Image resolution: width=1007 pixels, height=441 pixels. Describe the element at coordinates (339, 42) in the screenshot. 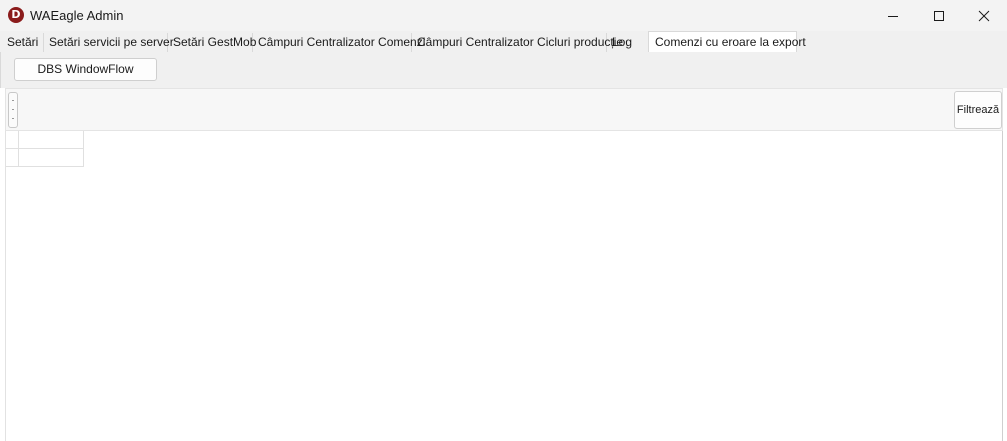

I see `tab-campuri-centralizator-comenzi: Câmpuri Centralizator Comenzi` at that location.